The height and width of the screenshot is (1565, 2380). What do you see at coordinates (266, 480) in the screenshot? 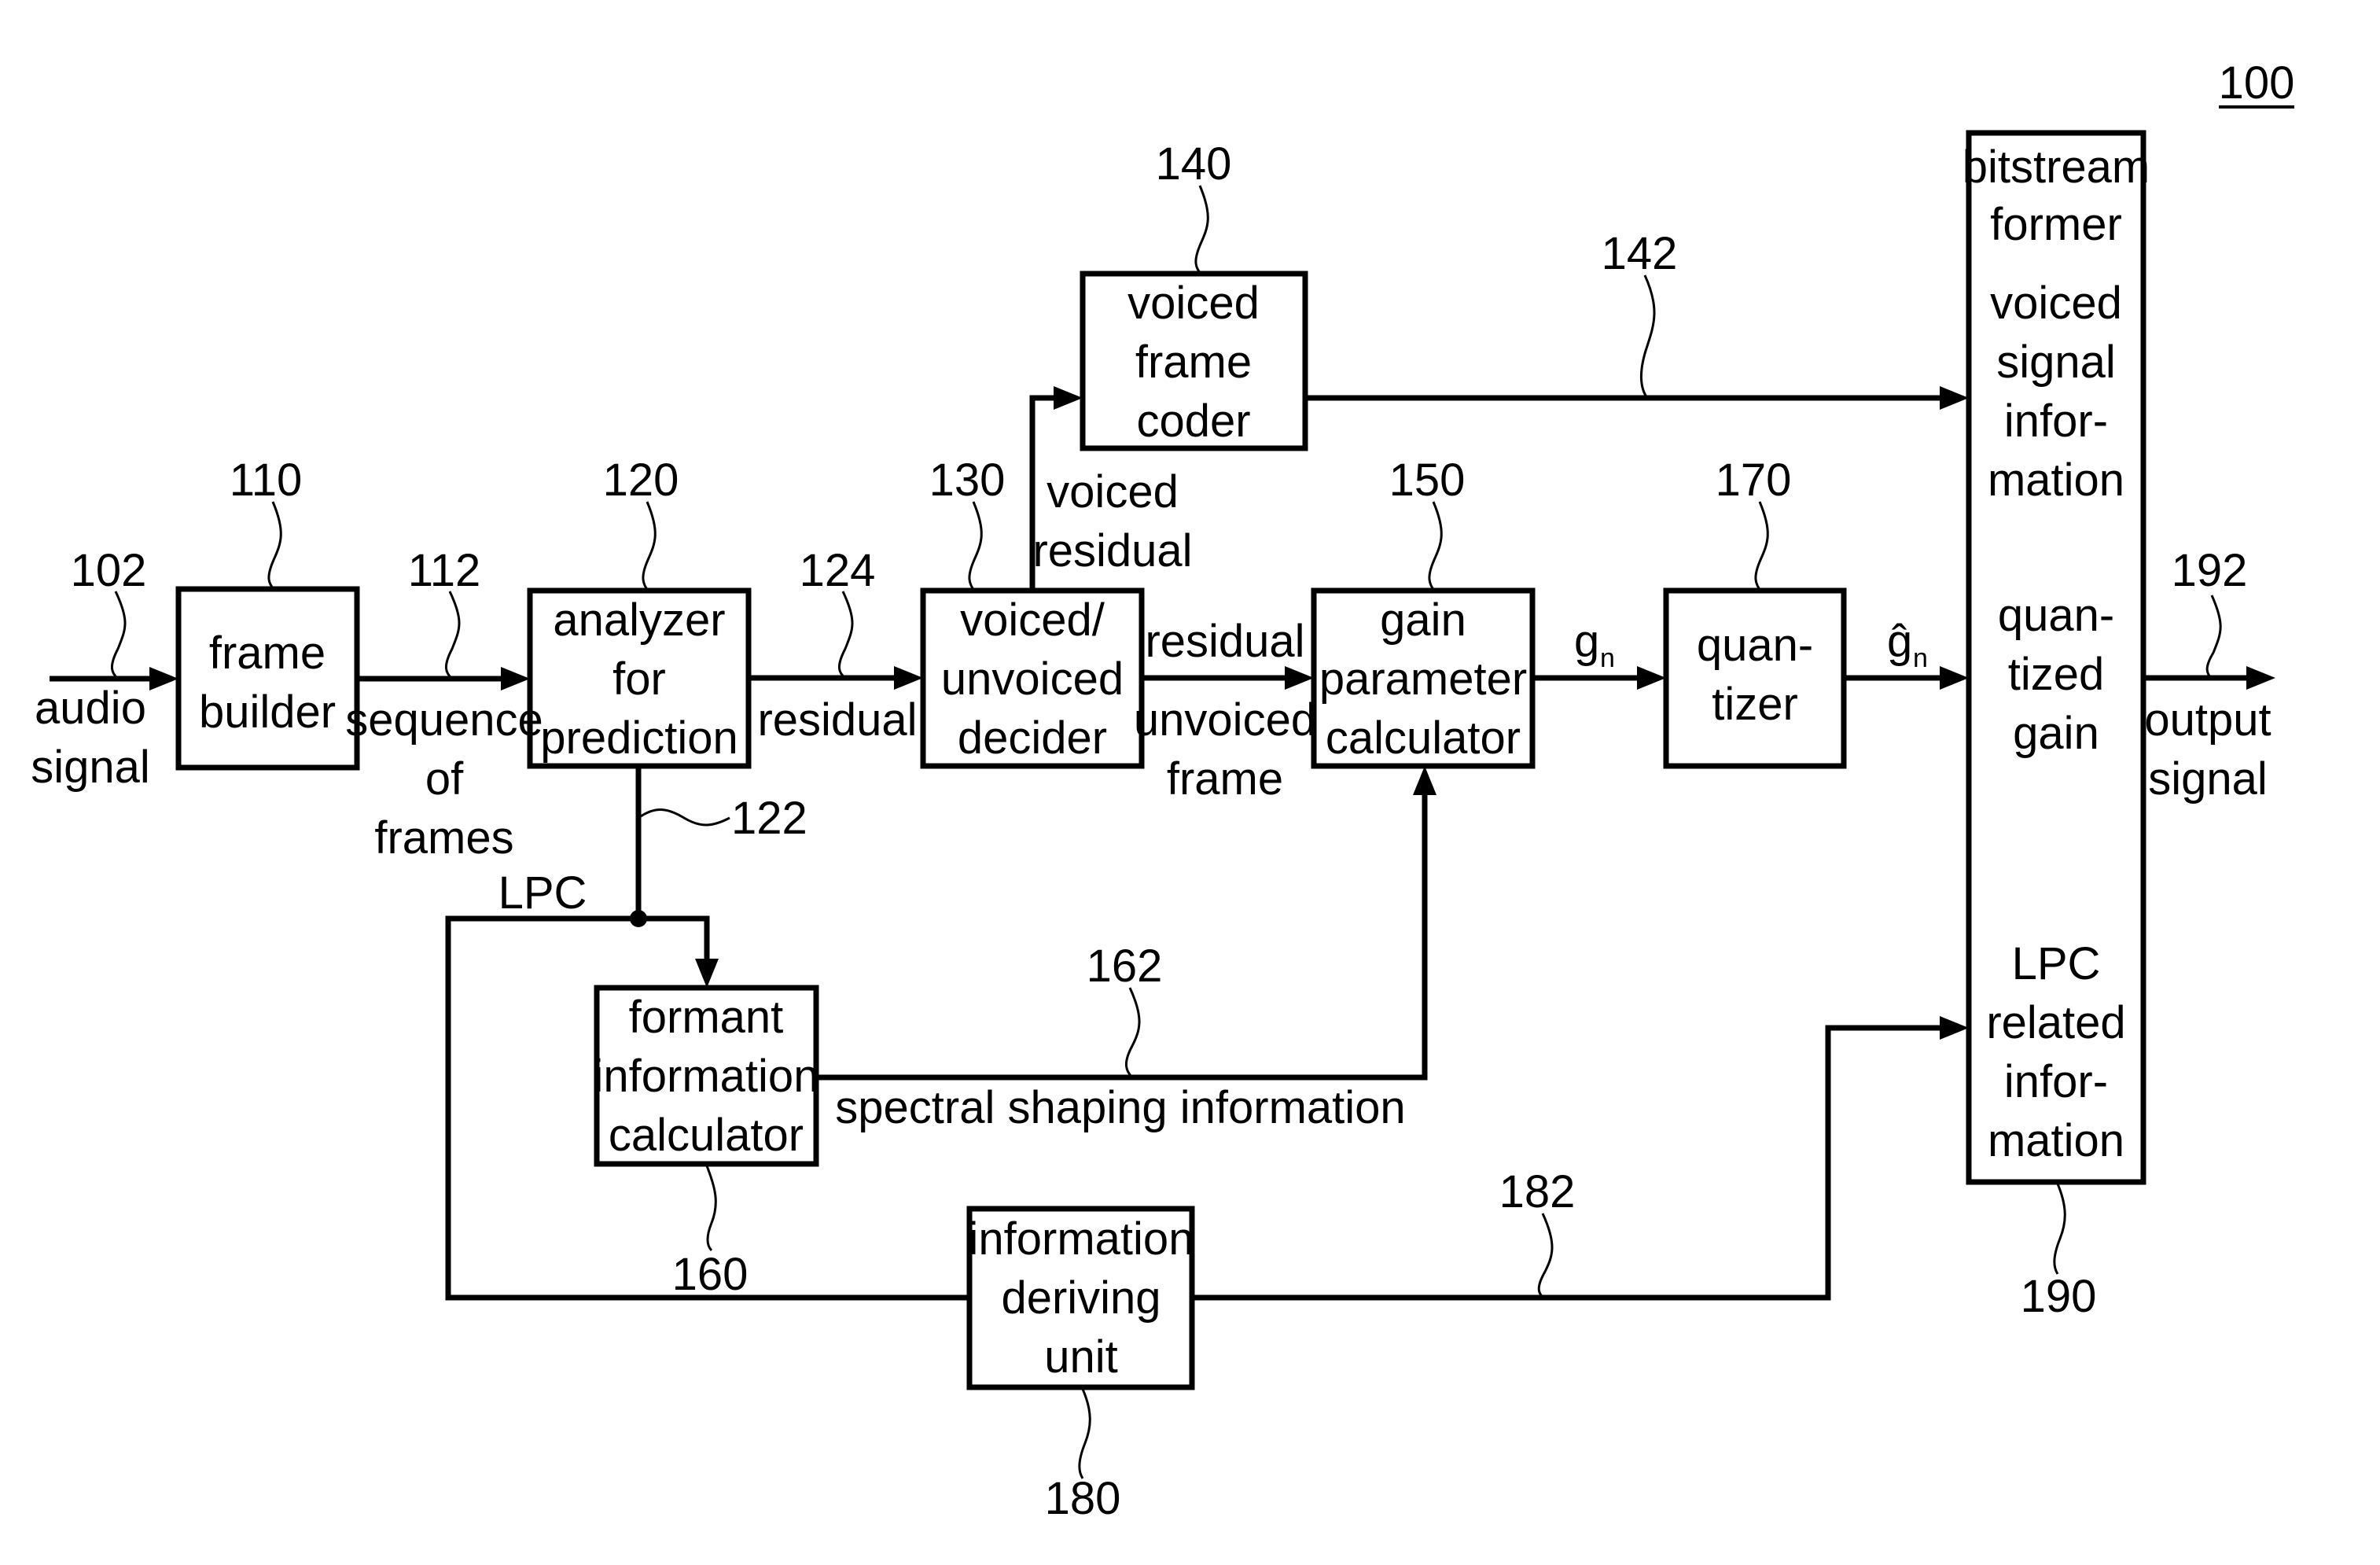
I see `ref-110-text: 110` at bounding box center [266, 480].